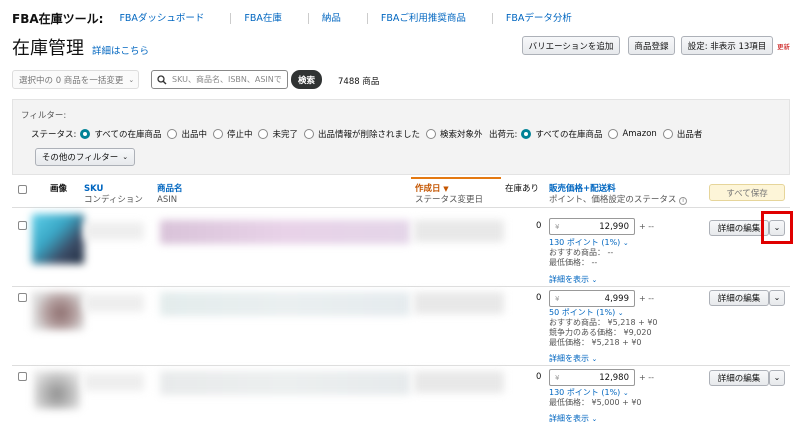 The width and height of the screenshot is (800, 425). What do you see at coordinates (592, 377) in the screenshot?
I see `price-input: ¥ 12,980` at bounding box center [592, 377].